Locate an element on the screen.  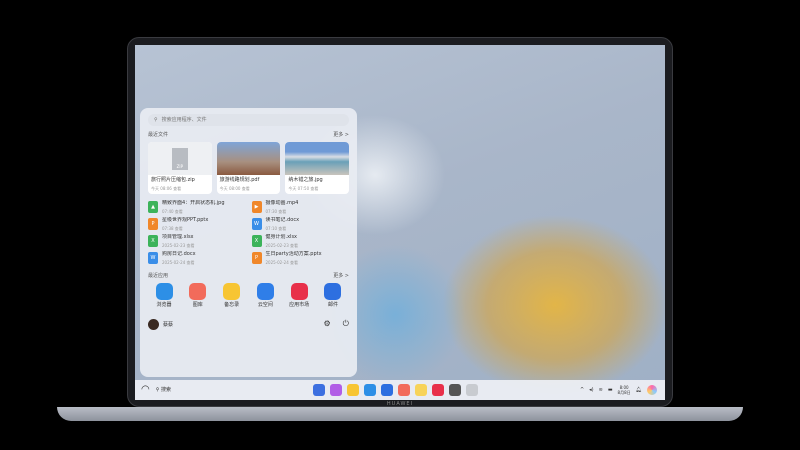
dock-mail-icon is located at coordinates (387, 390).